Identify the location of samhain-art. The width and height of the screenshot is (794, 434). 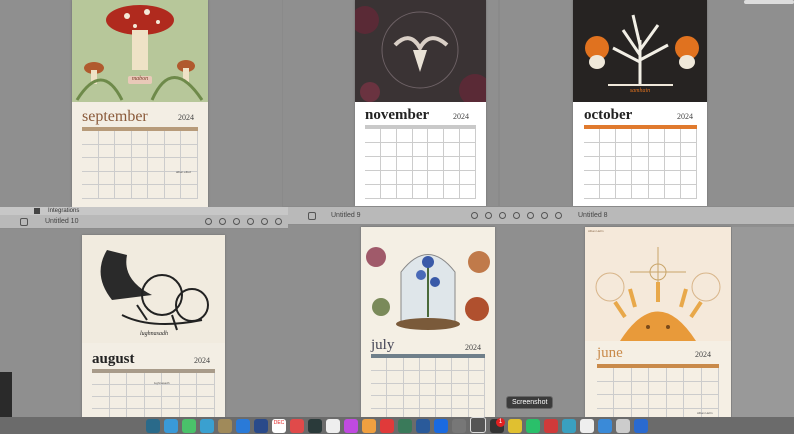
(642, 50).